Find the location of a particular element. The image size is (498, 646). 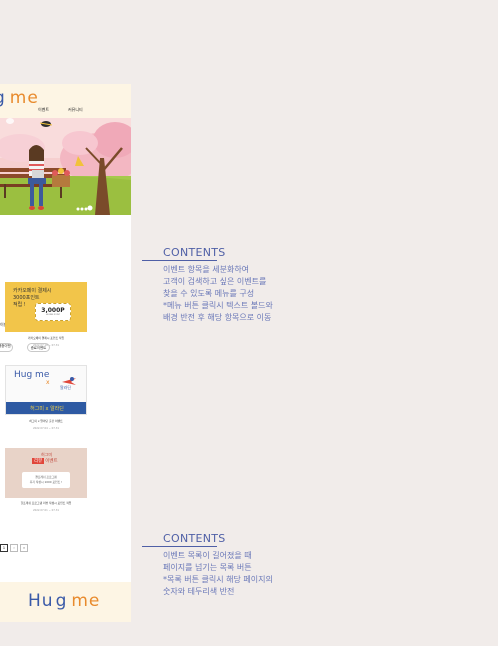

event-card-review: 허그미 리뷰 이벤트 결프레쉬 프로그램 후기 작성시 1000 포인트 ! is located at coordinates (46, 473).